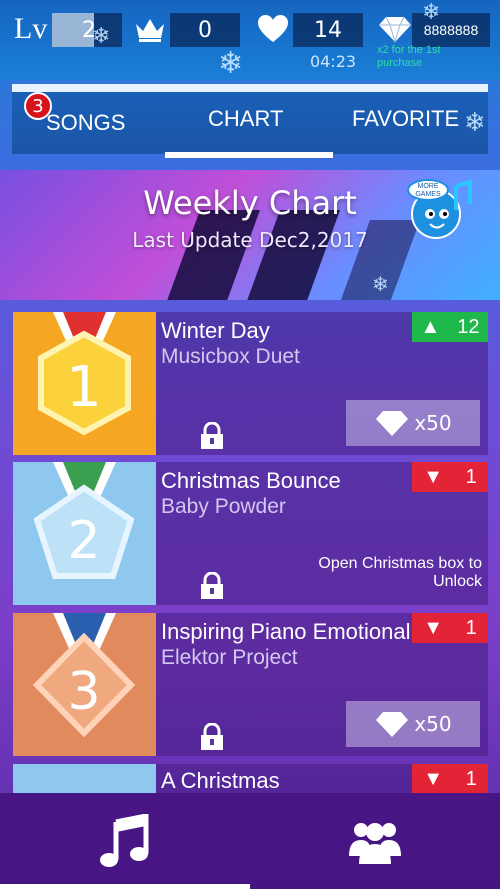 The width and height of the screenshot is (500, 889). I want to click on crown-count: 0, so click(205, 30).